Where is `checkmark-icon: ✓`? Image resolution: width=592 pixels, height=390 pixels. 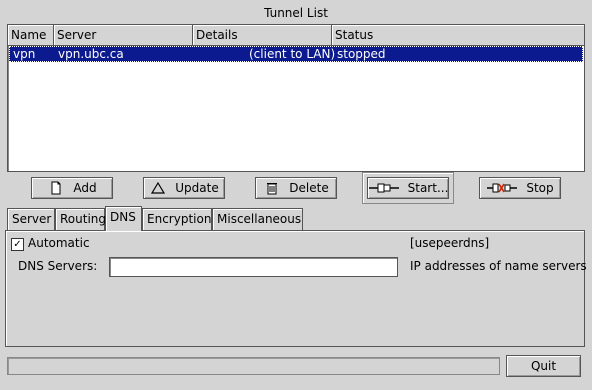 checkmark-icon: ✓ is located at coordinates (17, 244).